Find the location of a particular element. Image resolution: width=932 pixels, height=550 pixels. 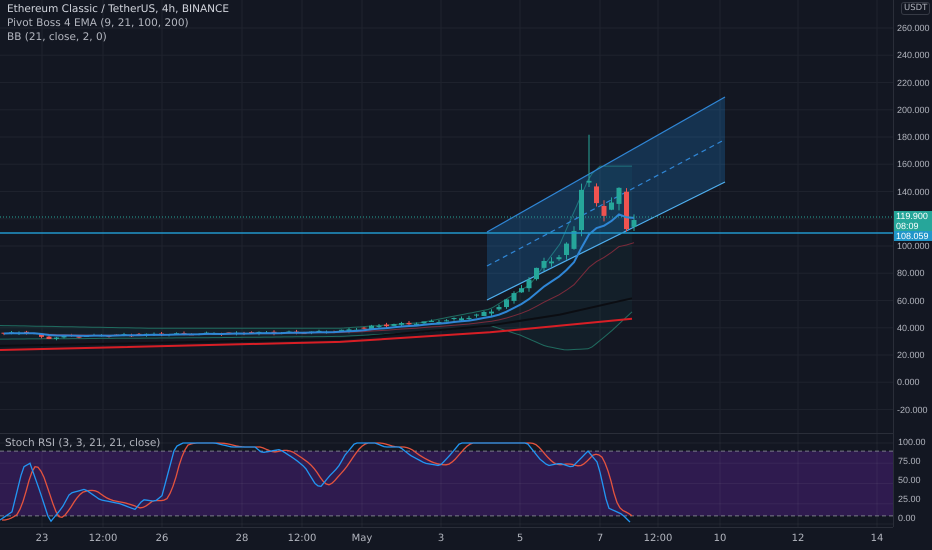

price-tick: 220.000 is located at coordinates (913, 83).